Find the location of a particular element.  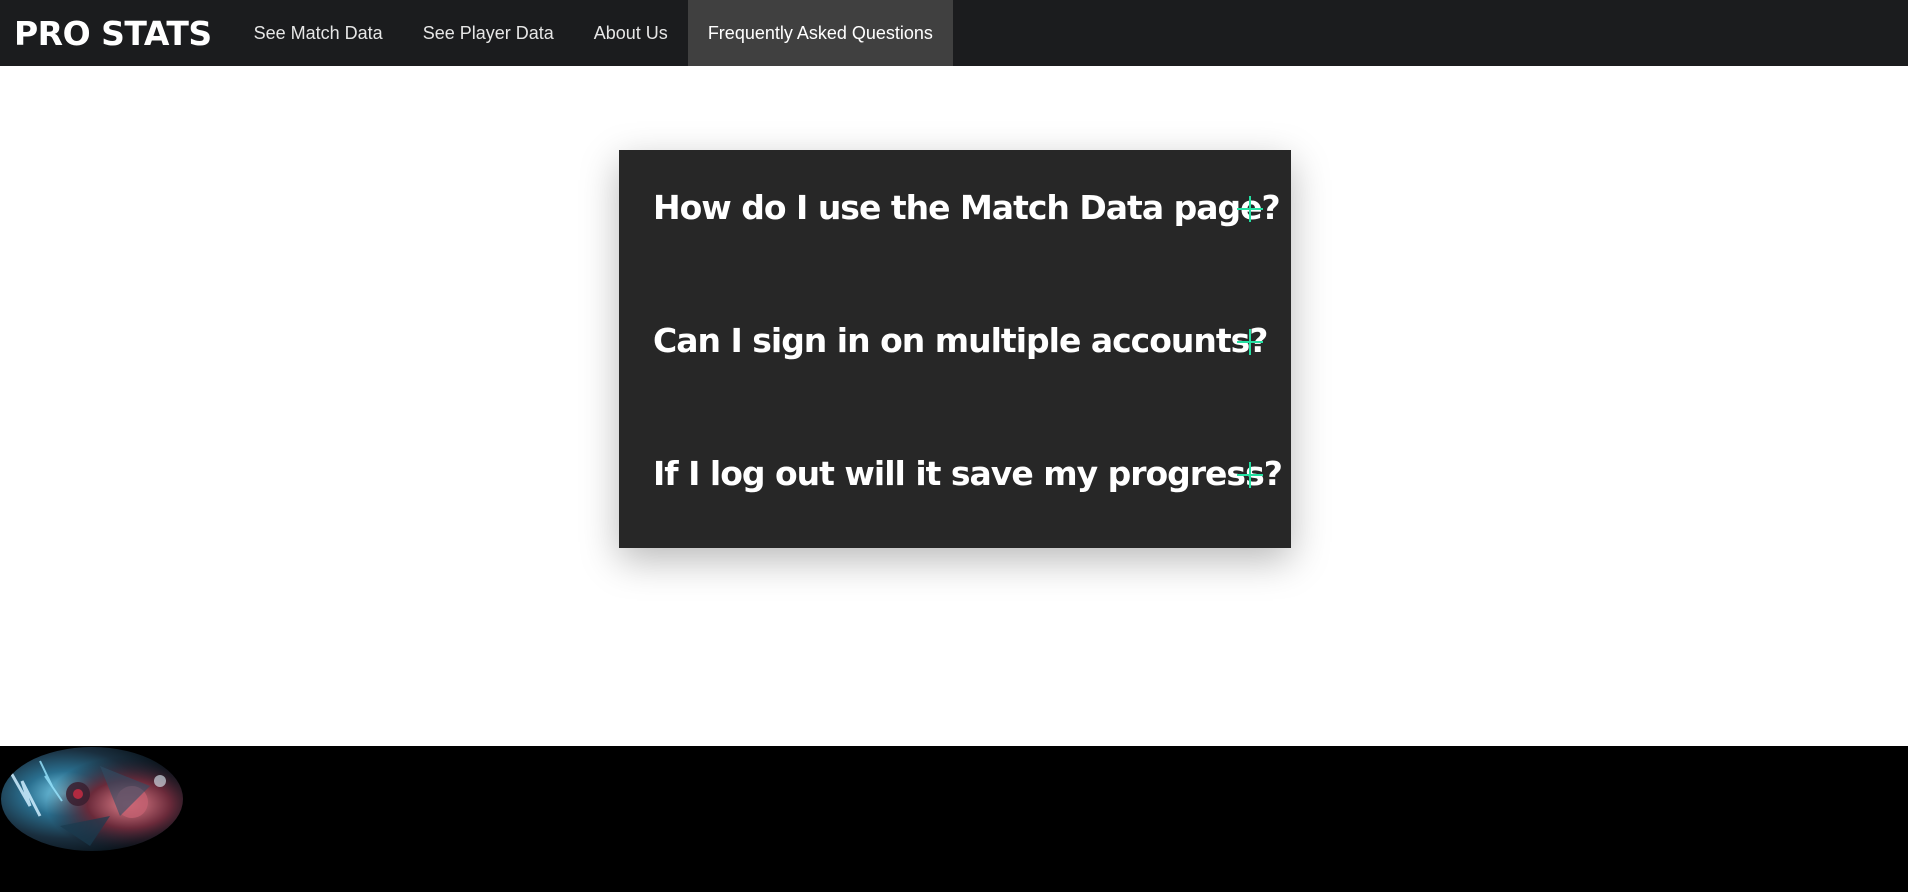

nav-link-player-data: See Player Data is located at coordinates (488, 33).